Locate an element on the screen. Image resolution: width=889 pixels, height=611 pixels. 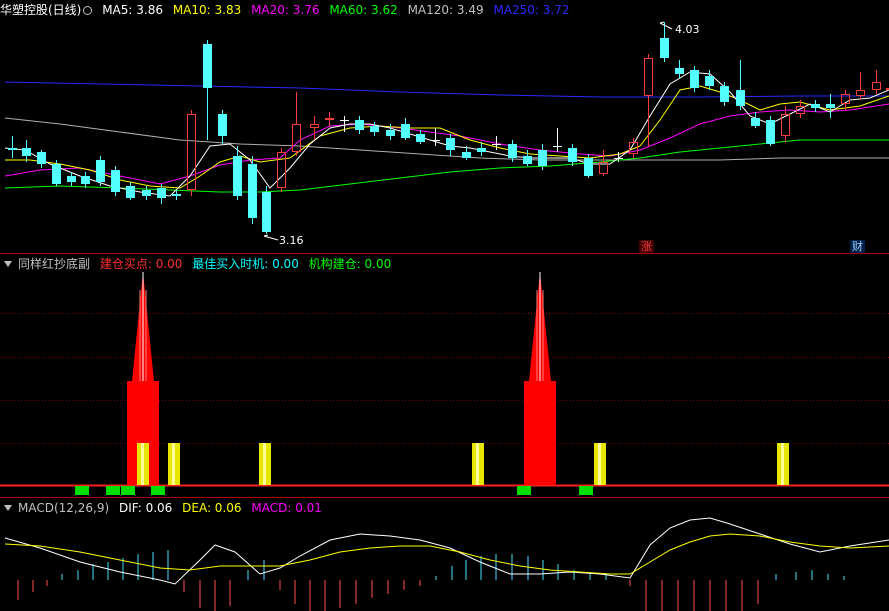
green-blocks is located at coordinates (334, 490).